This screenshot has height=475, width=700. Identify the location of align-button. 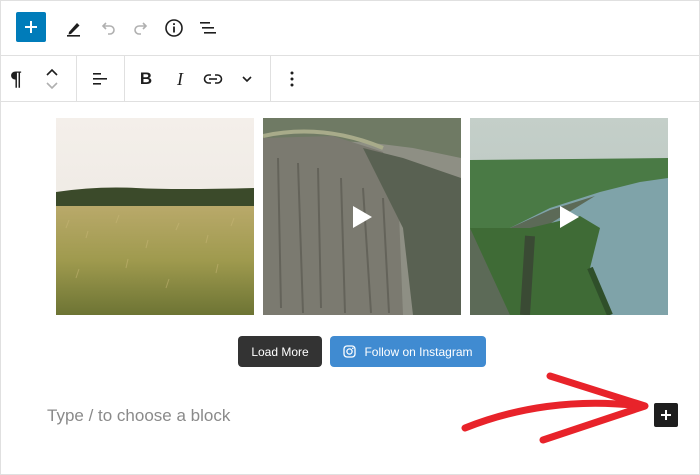
(100, 79).